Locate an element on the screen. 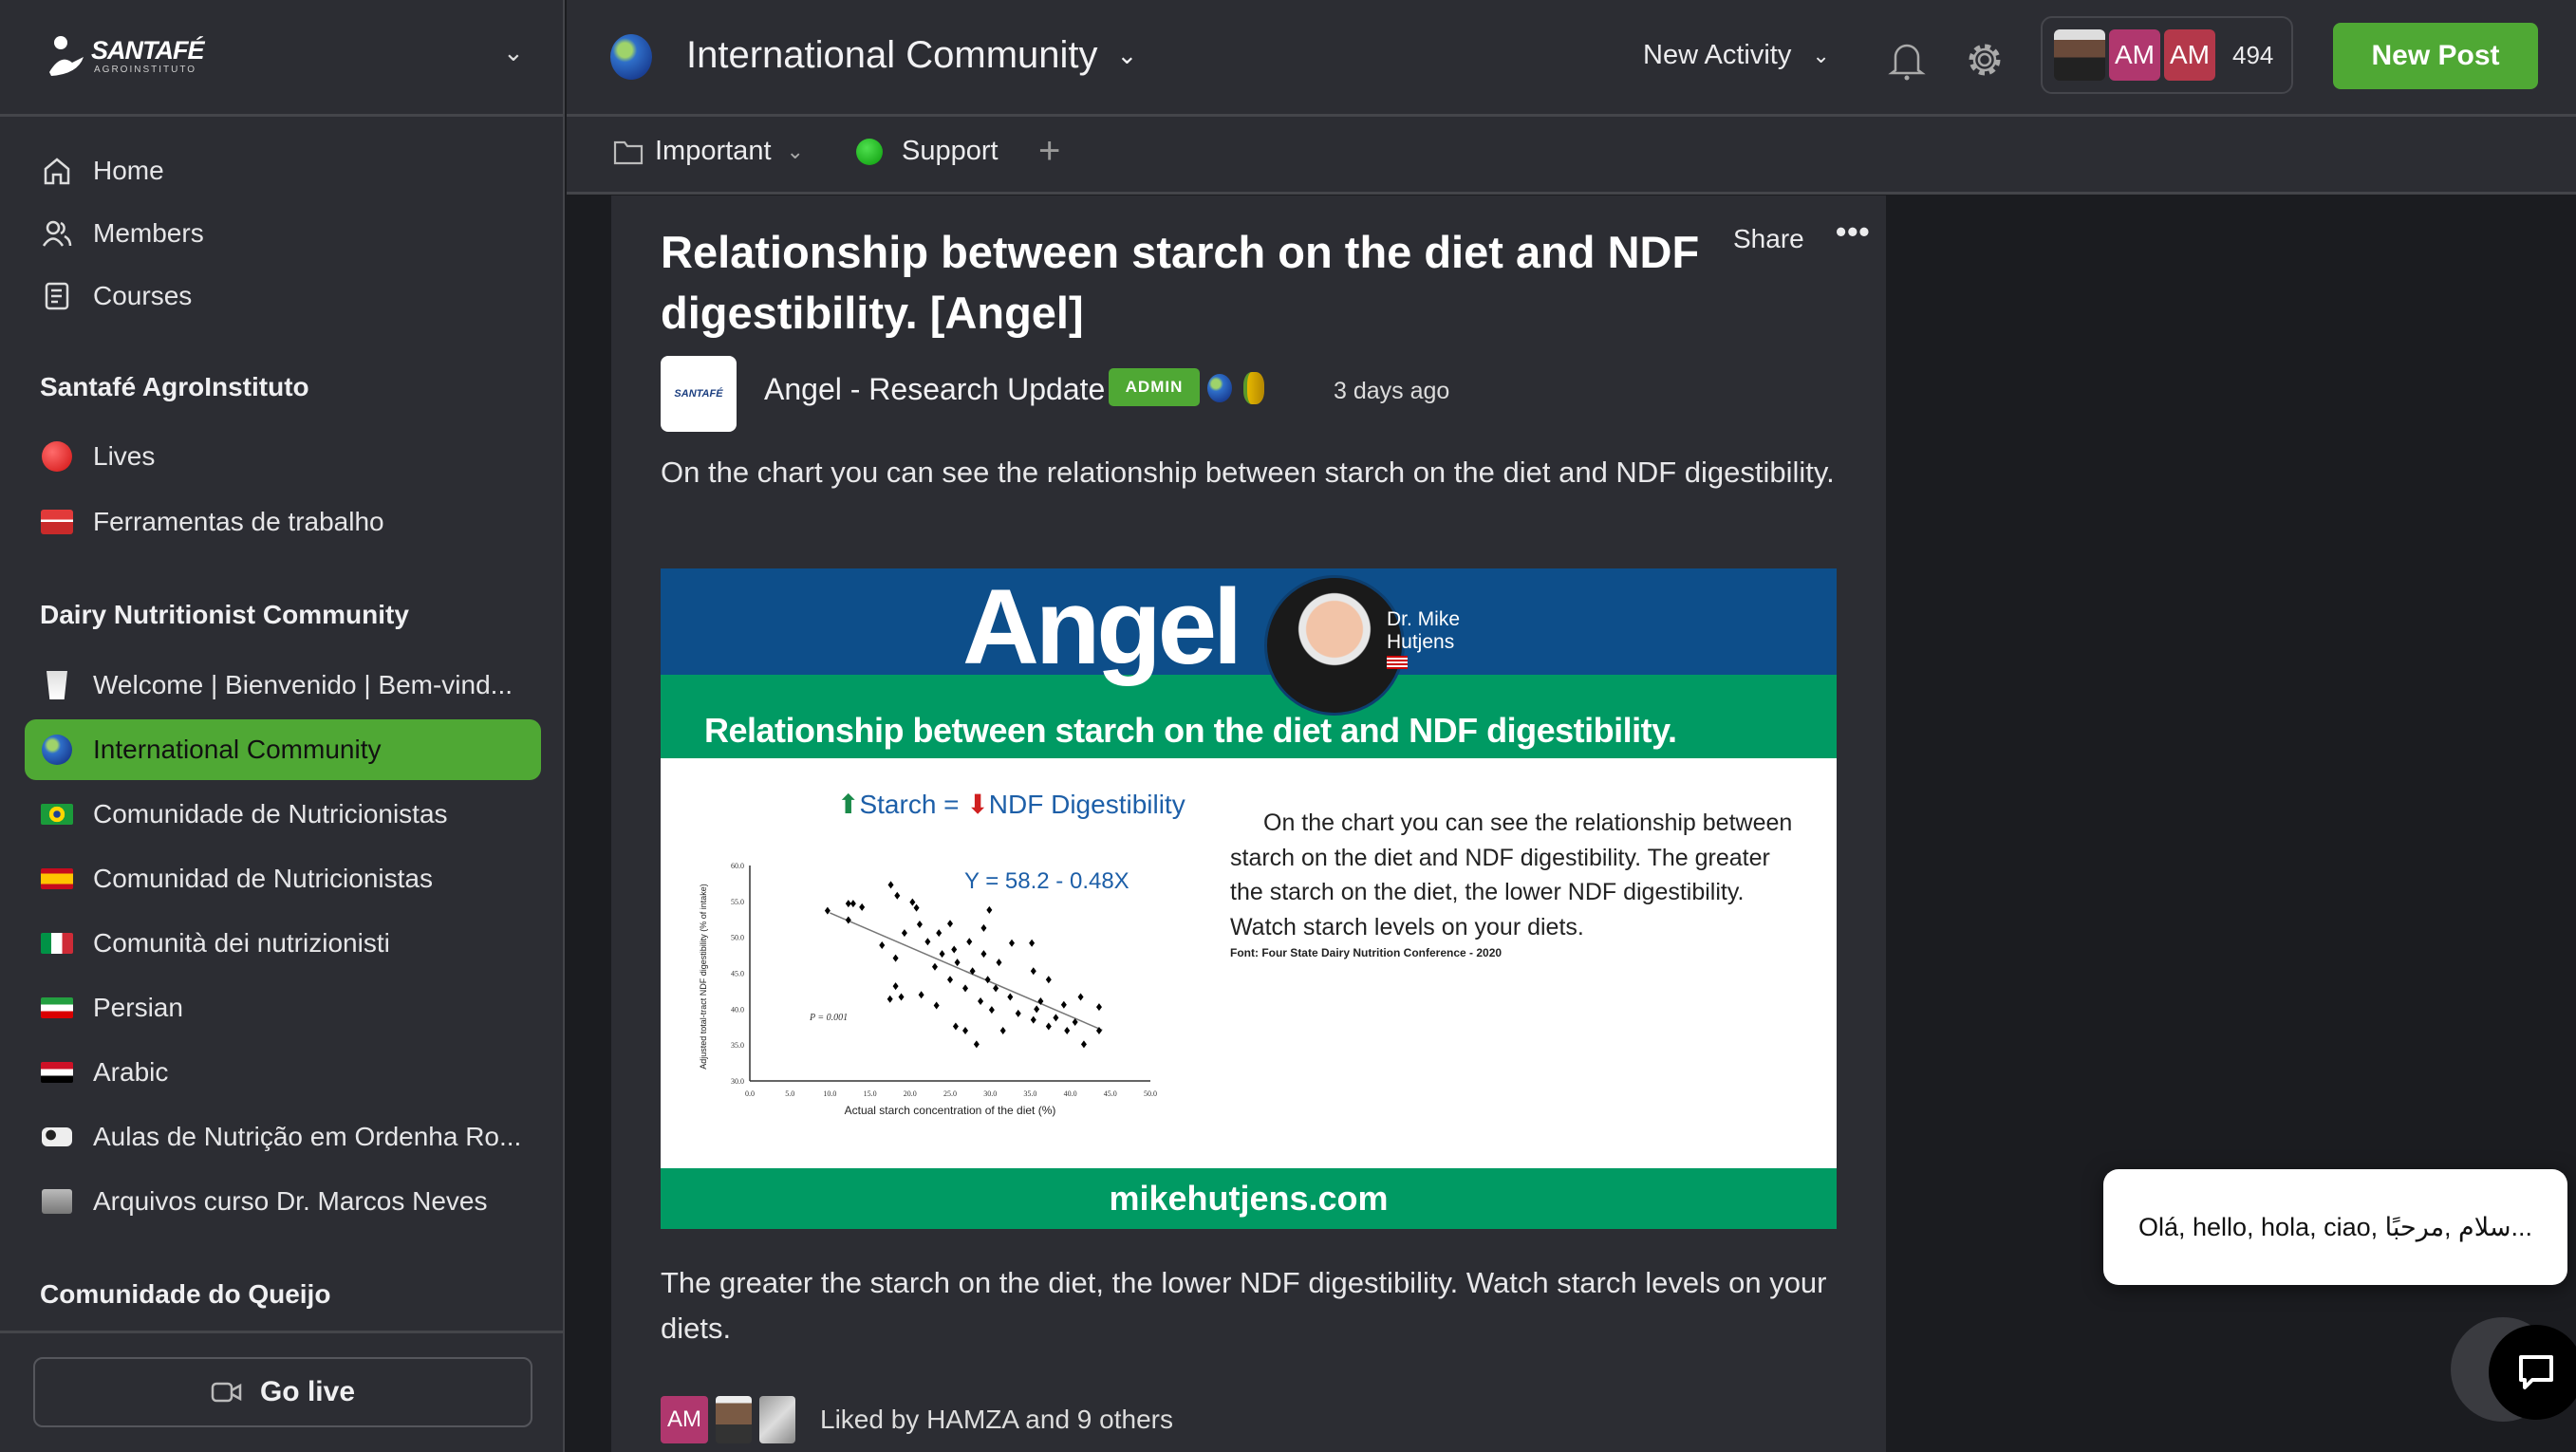 Image resolution: width=2576 pixels, height=1452 pixels. likes-text: Liked by HAMZA and 9 others is located at coordinates (997, 1419).